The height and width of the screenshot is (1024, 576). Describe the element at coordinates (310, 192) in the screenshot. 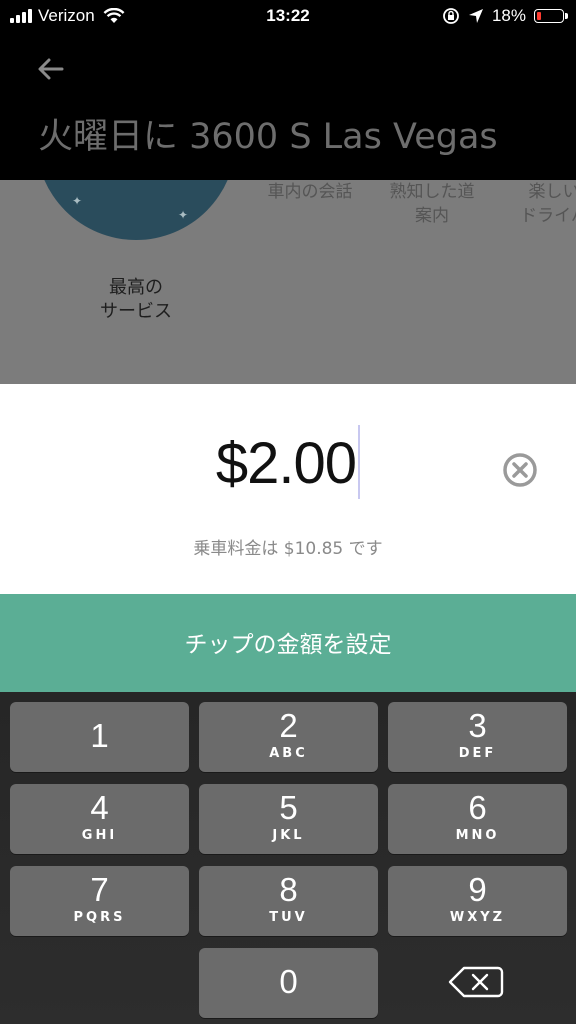

I see `compliment-item: 車内の会話` at that location.